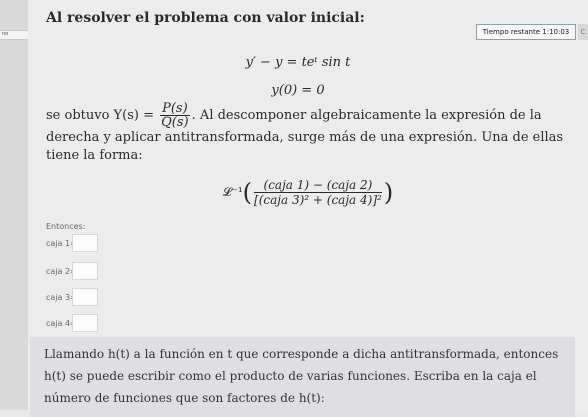 This screenshot has height=417, width=588. I want to click on time-remaining: Tiempo restante 1:10:03, so click(526, 32).